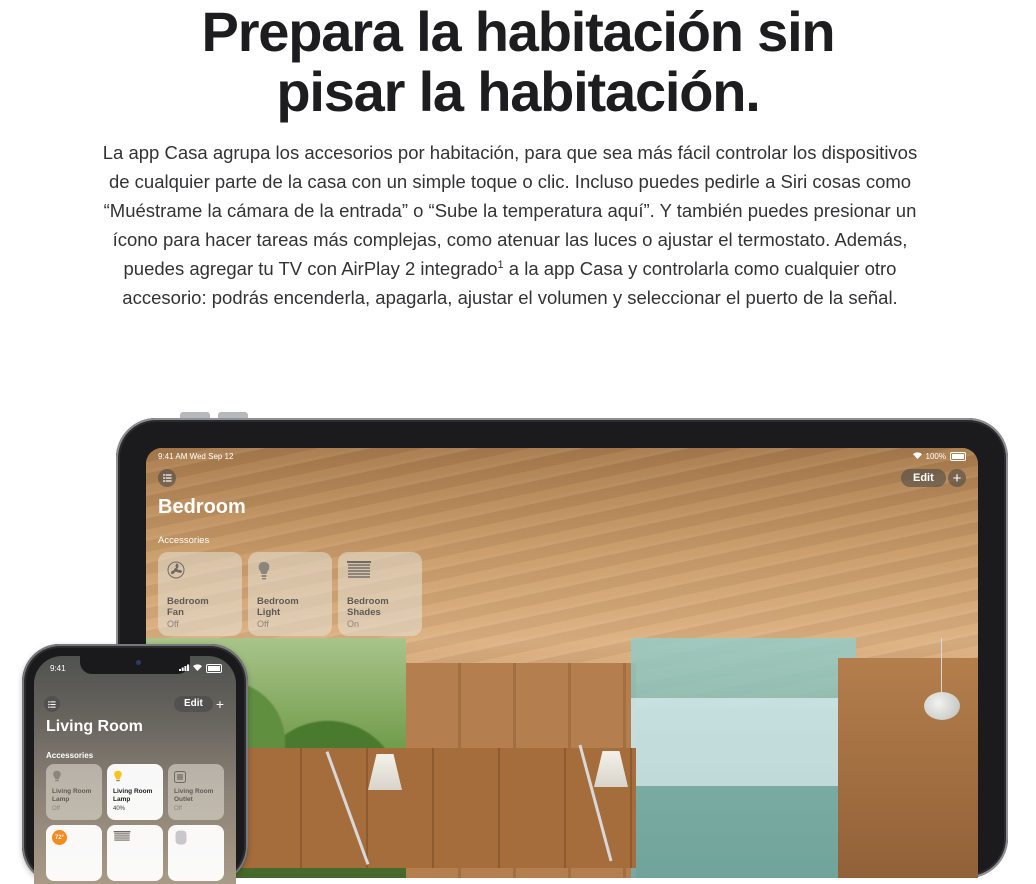  I want to click on tile-name: Living Room Outlet, so click(194, 795).